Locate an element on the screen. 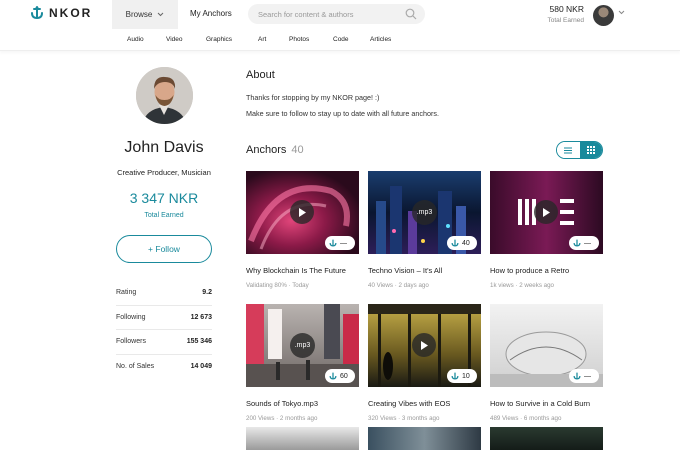 This screenshot has width=680, height=450. stat-row-following: Following 12 673 is located at coordinates (164, 318).